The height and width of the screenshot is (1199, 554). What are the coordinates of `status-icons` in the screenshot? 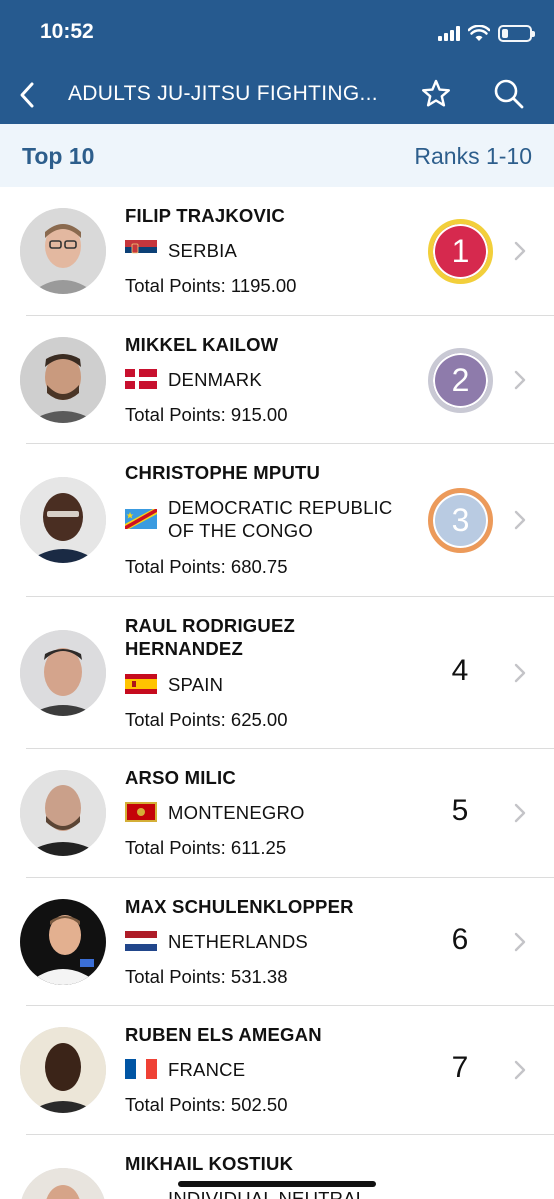 It's located at (486, 33).